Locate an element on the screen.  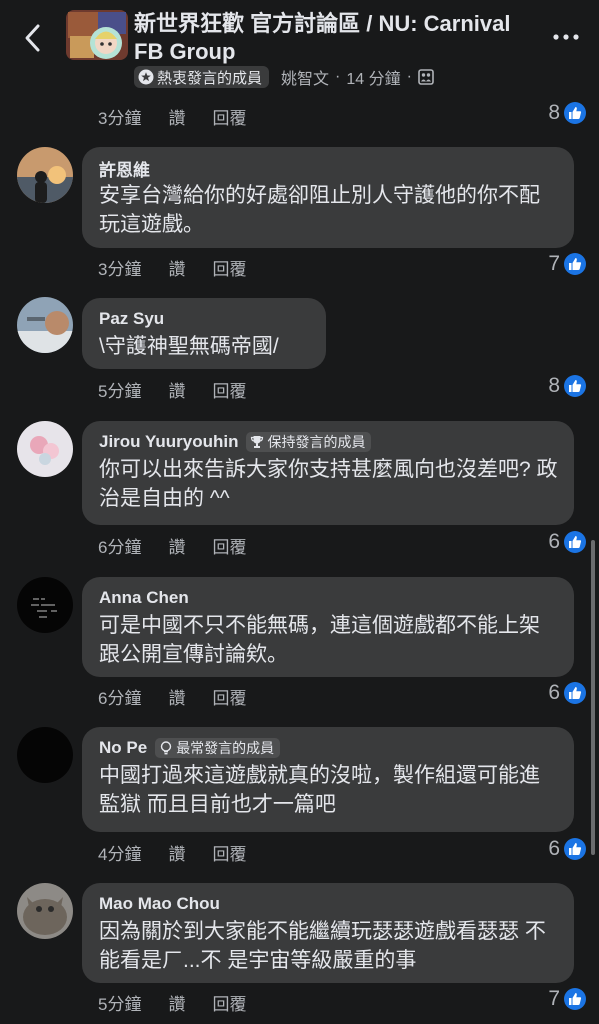
commenter-name: Jirou Yuuryouhin 保持發言的成員 is located at coordinates (329, 442).